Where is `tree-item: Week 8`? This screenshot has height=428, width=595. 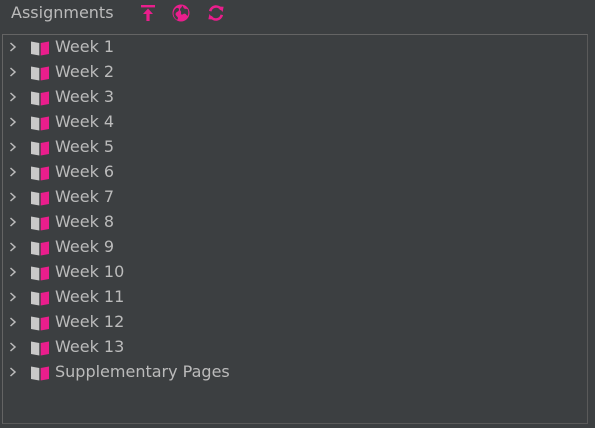 tree-item: Week 8 is located at coordinates (295, 222).